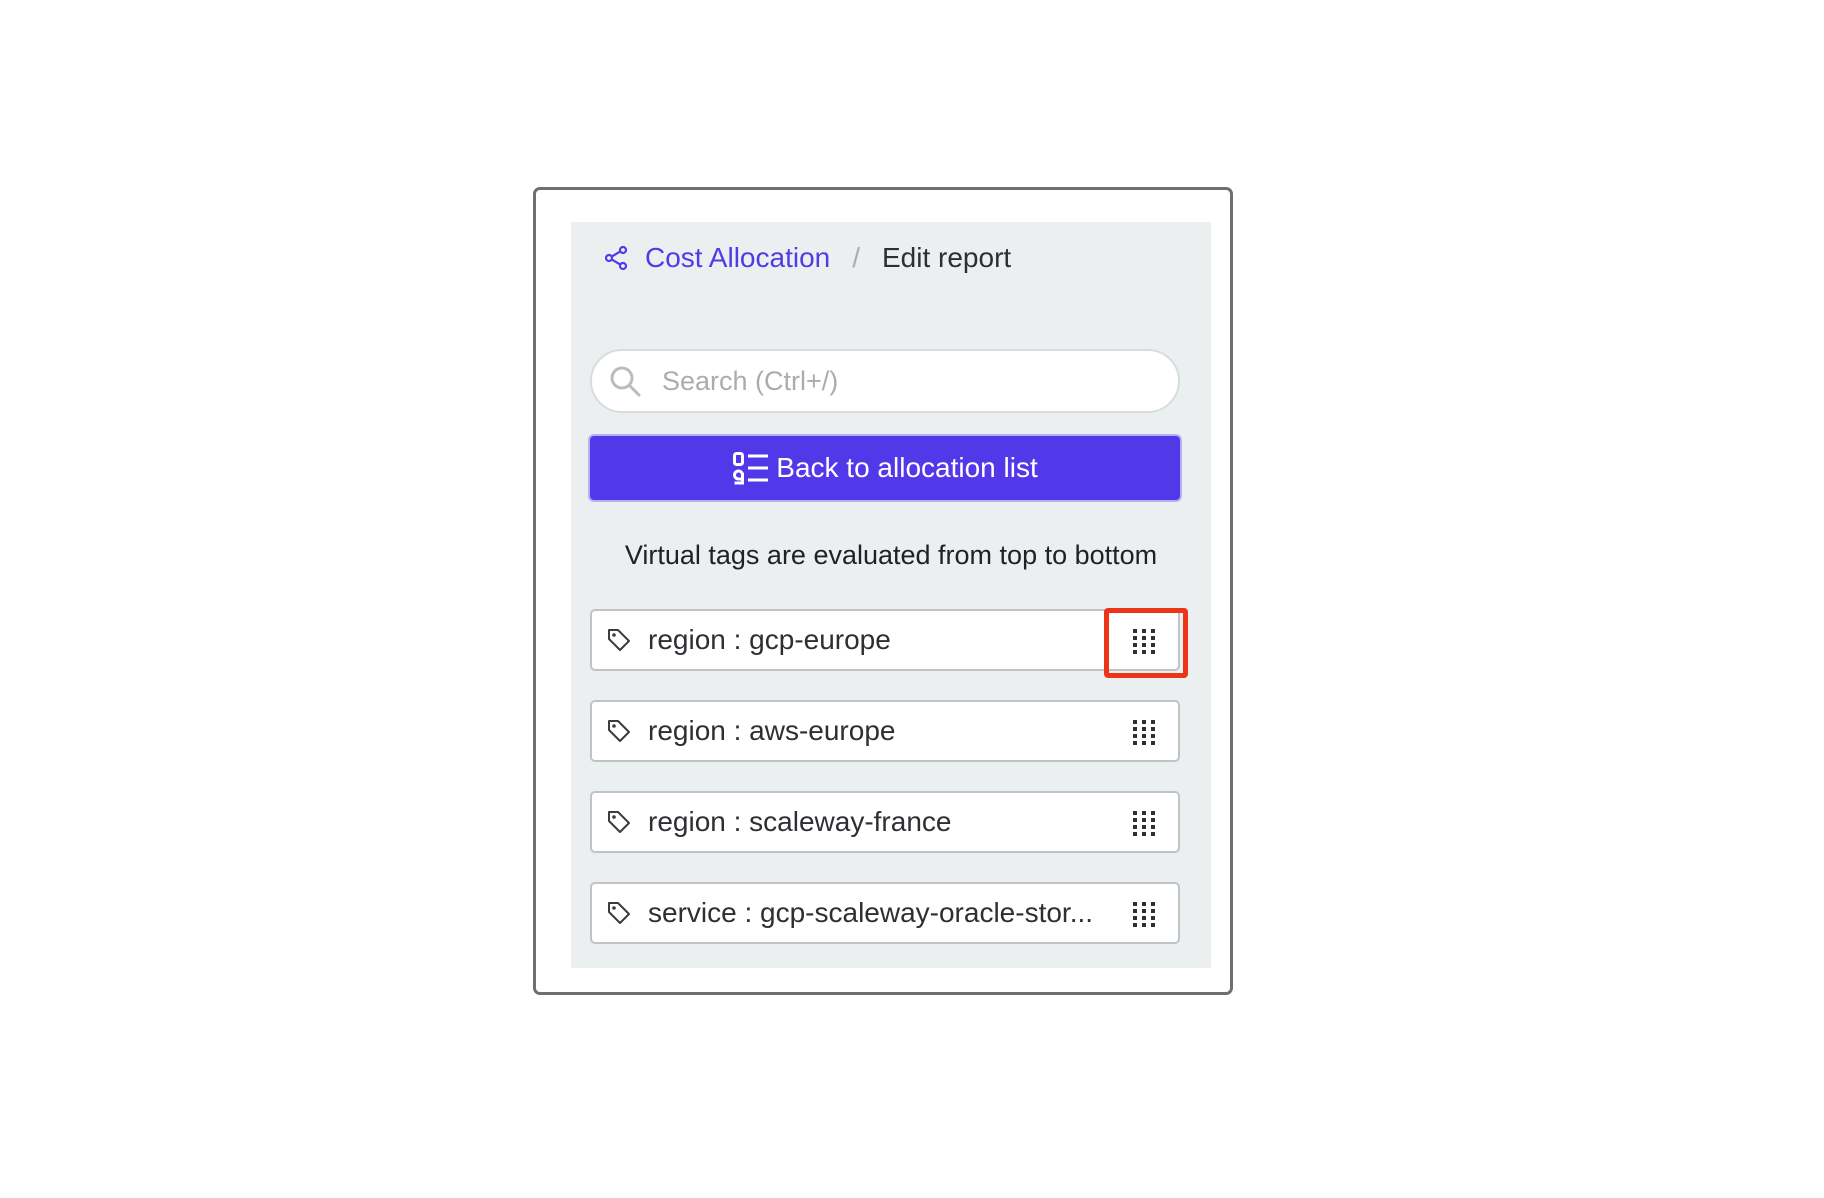 This screenshot has height=1198, width=1824. What do you see at coordinates (907, 467) in the screenshot?
I see `back-button-label: Back to allocation list` at bounding box center [907, 467].